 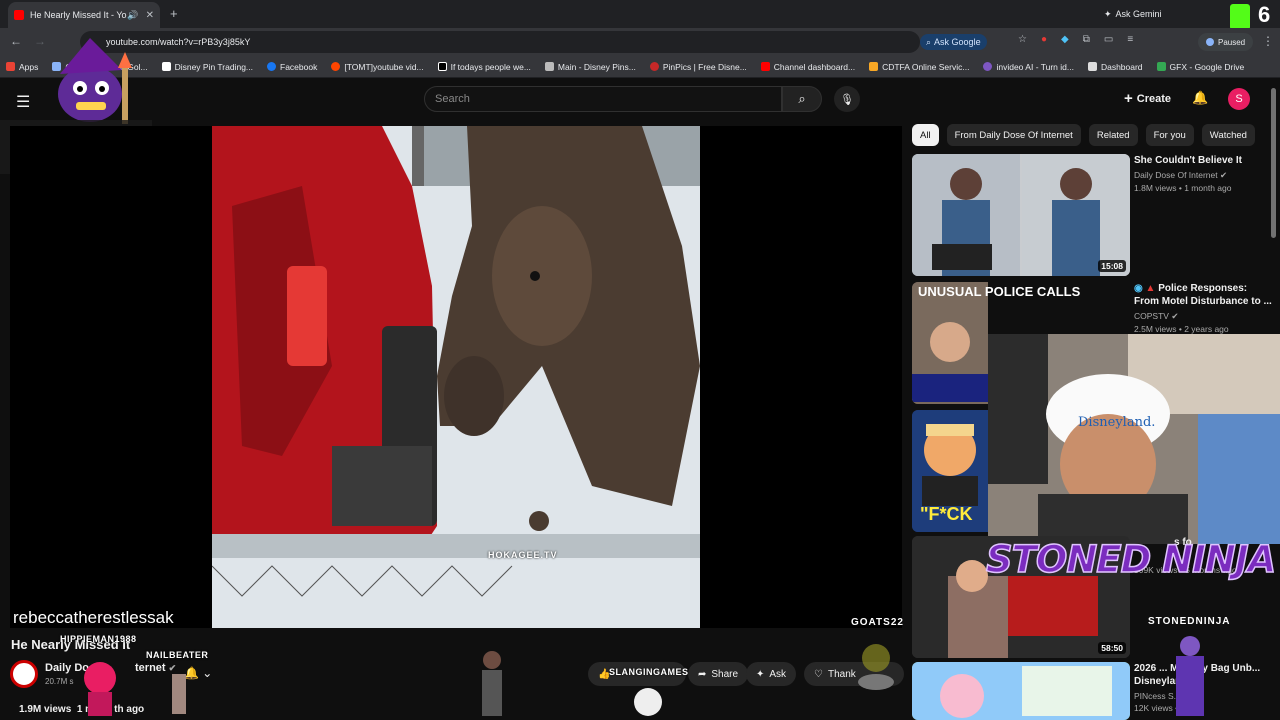 What do you see at coordinates (45, 709) in the screenshot?
I see `view-count: 1.9M views` at bounding box center [45, 709].